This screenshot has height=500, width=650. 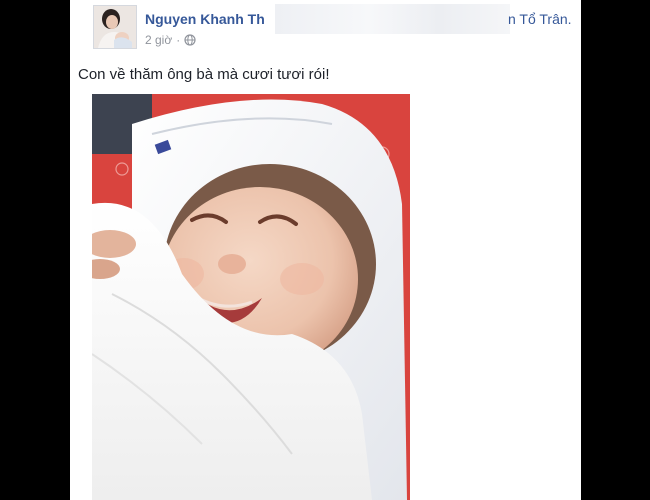 I want to click on redacted-area, so click(x=392, y=19).